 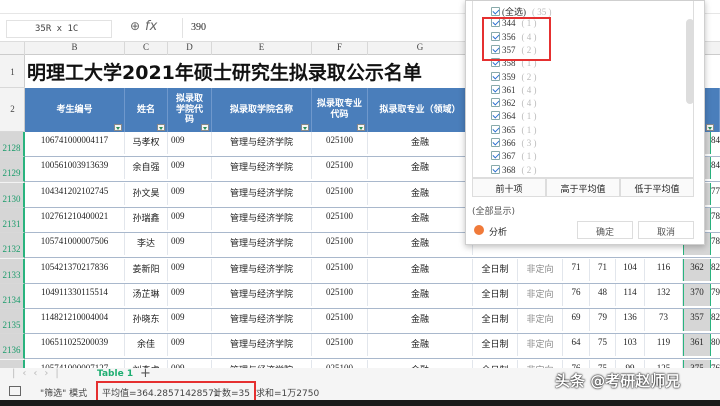 What do you see at coordinates (145, 373) in the screenshot?
I see `add-sheet-icon: +` at bounding box center [145, 373].